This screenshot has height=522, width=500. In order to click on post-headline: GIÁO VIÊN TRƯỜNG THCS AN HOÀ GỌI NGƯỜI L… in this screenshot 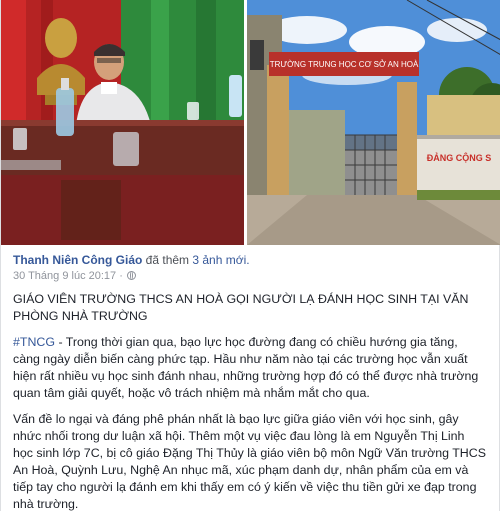, I will do `click(241, 307)`.